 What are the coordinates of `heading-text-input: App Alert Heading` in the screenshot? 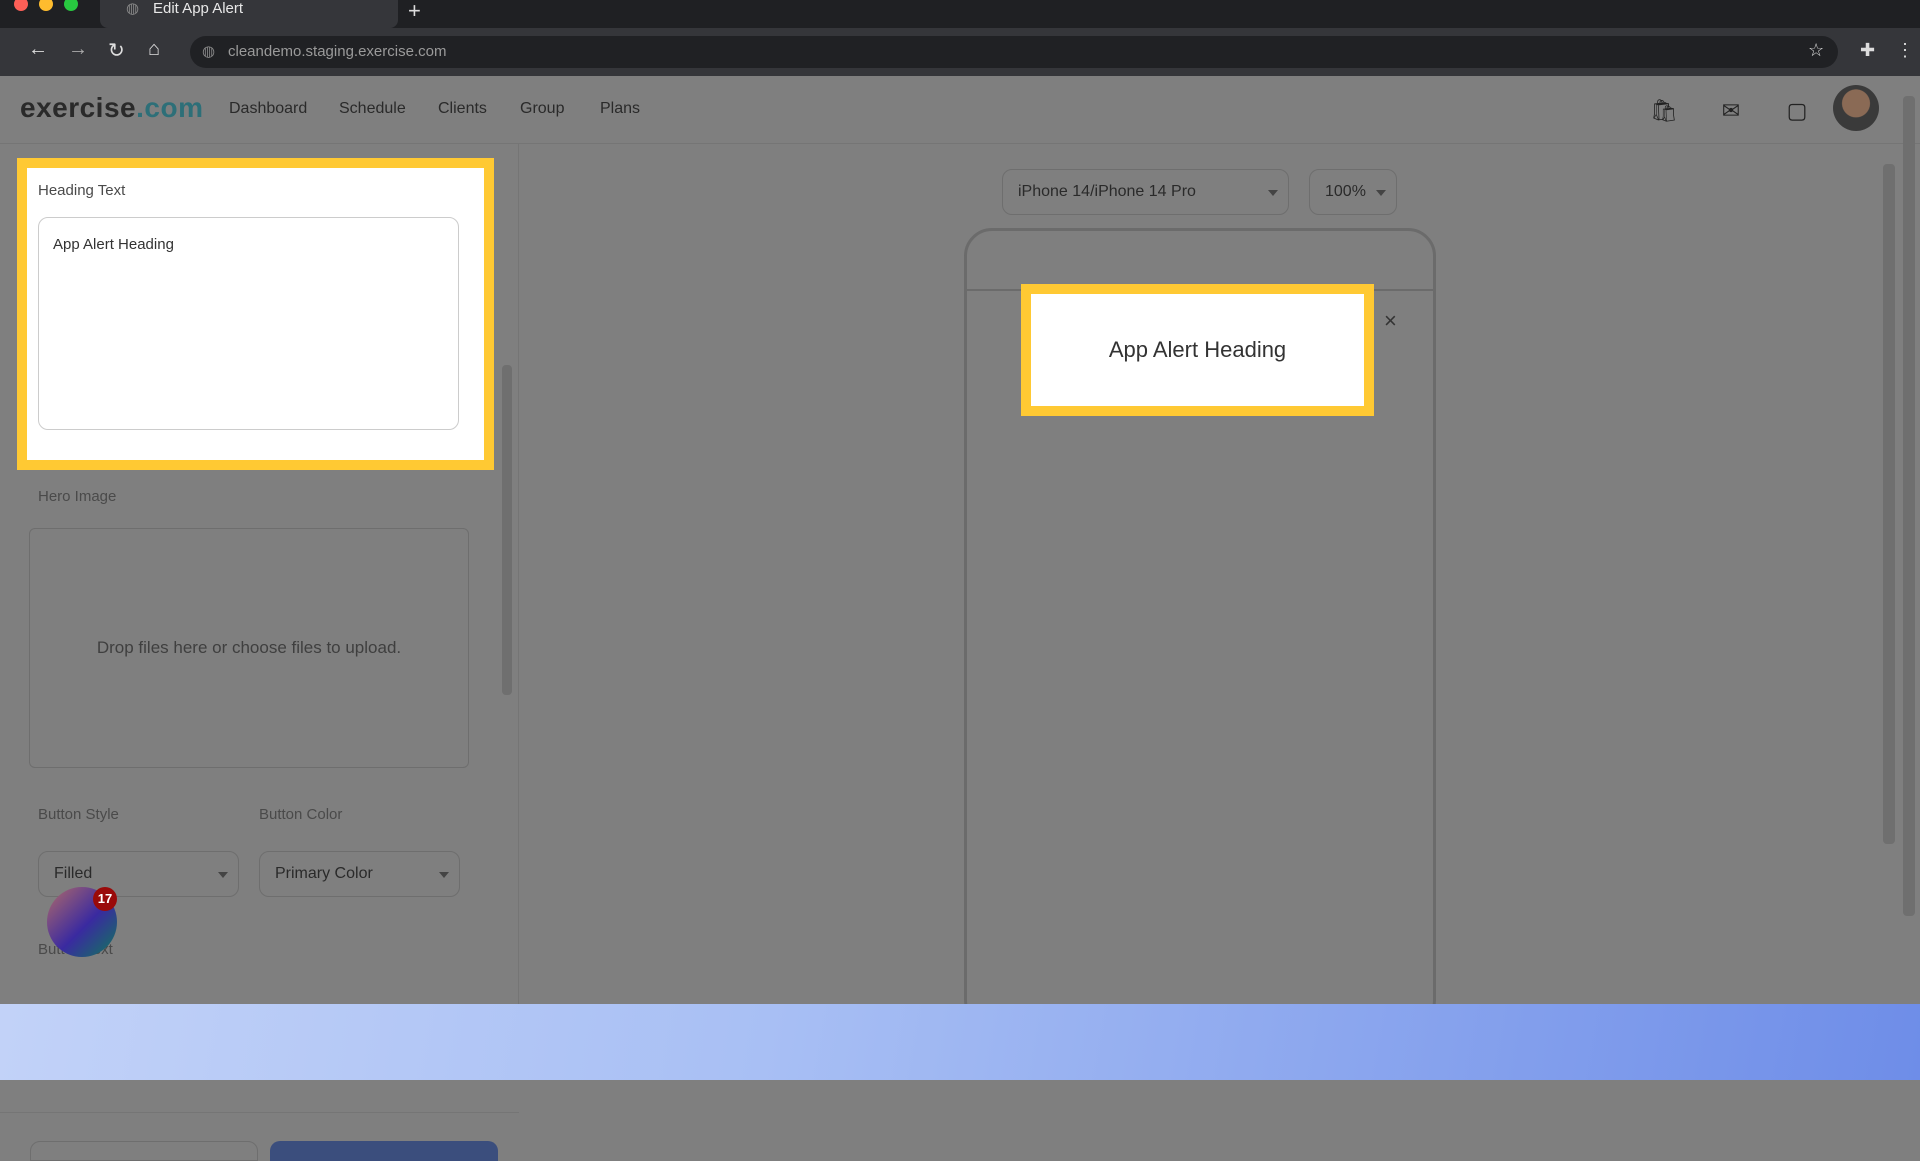 It's located at (248, 323).